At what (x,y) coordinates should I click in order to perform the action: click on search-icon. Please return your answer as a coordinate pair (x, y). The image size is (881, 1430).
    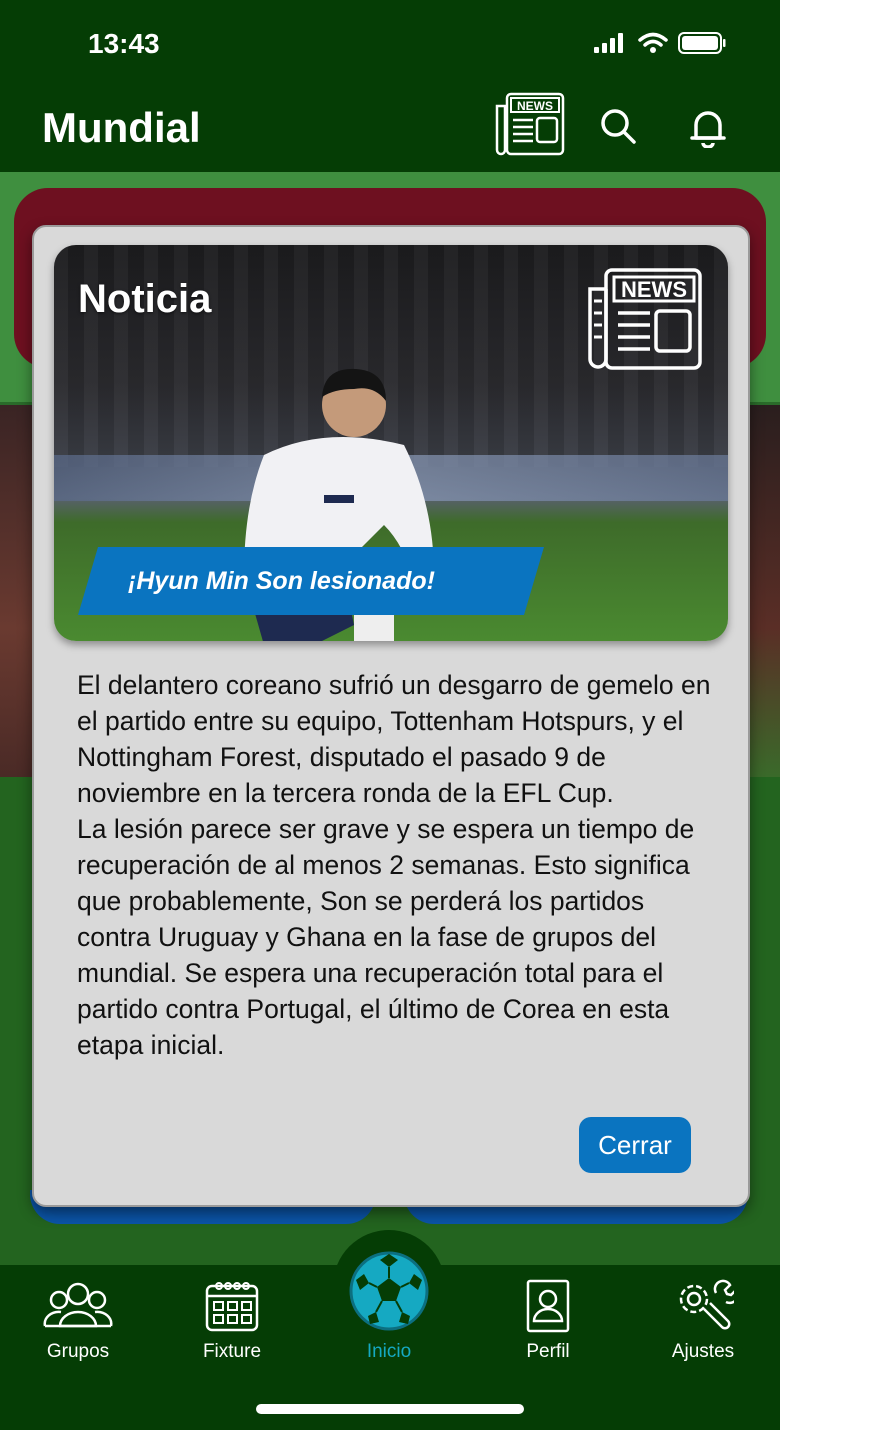
    Looking at the image, I should click on (618, 126).